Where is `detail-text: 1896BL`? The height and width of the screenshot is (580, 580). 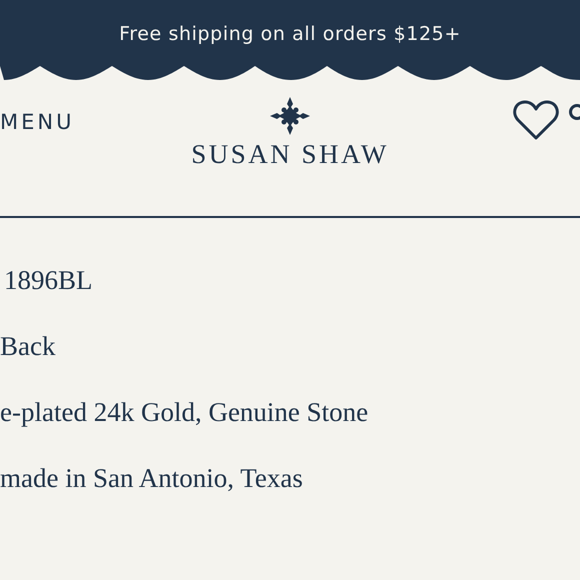
detail-text: 1896BL is located at coordinates (48, 280).